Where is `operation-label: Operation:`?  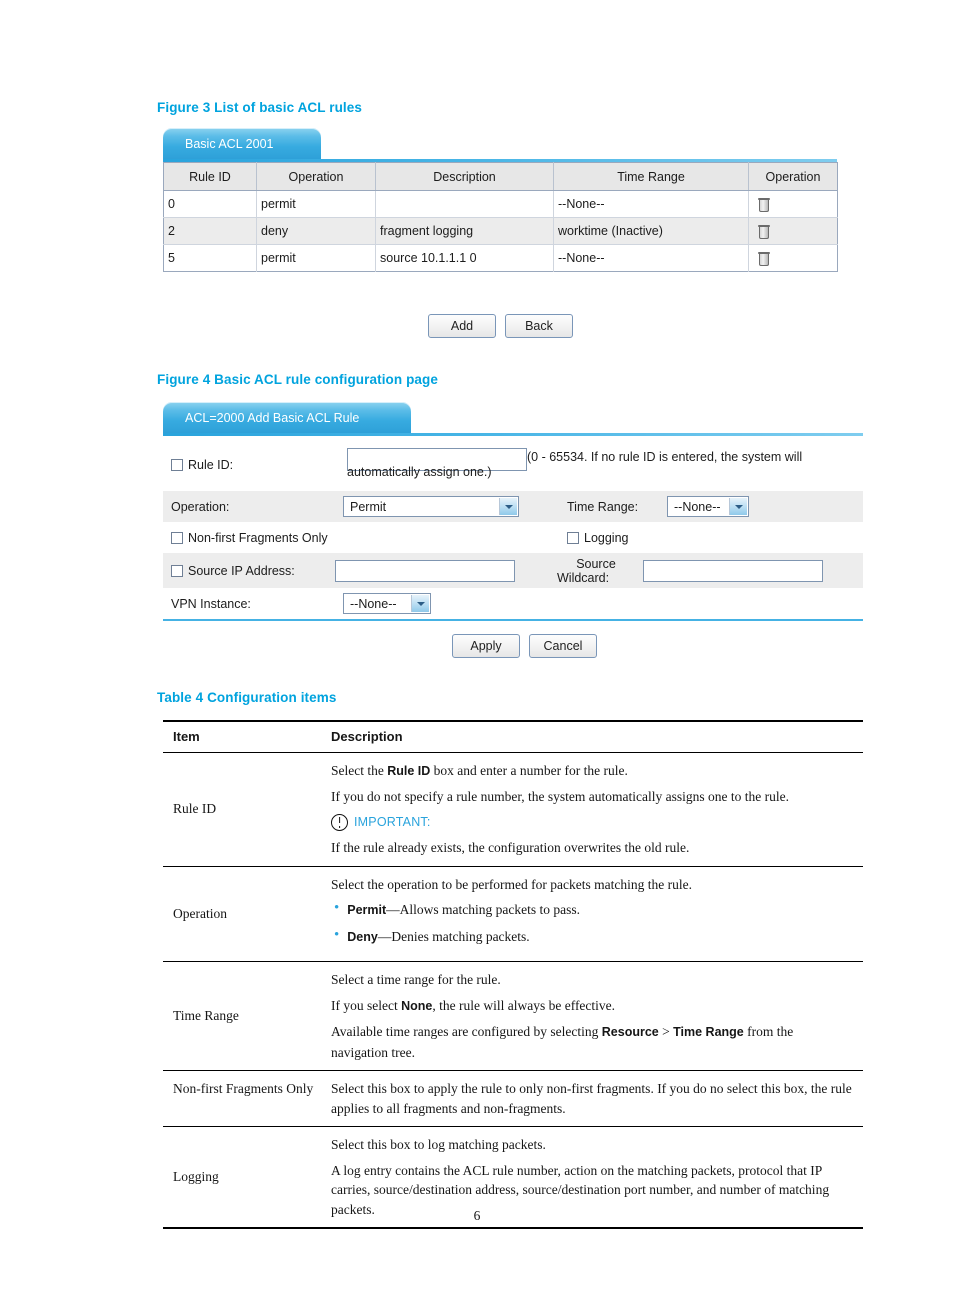
operation-label: Operation: is located at coordinates (200, 506).